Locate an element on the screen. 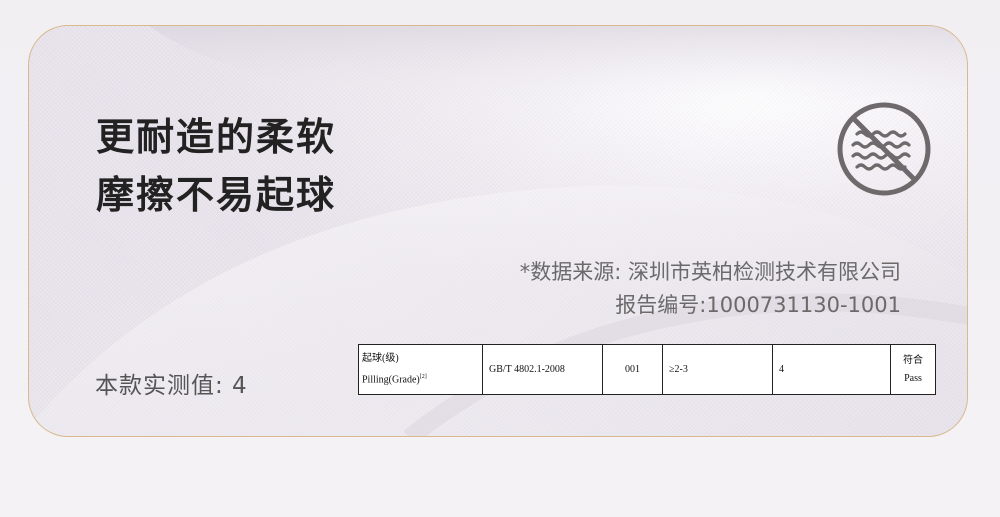 The image size is (1000, 517). report-number: 报告编号:1000731130-1001 is located at coordinates (758, 305).